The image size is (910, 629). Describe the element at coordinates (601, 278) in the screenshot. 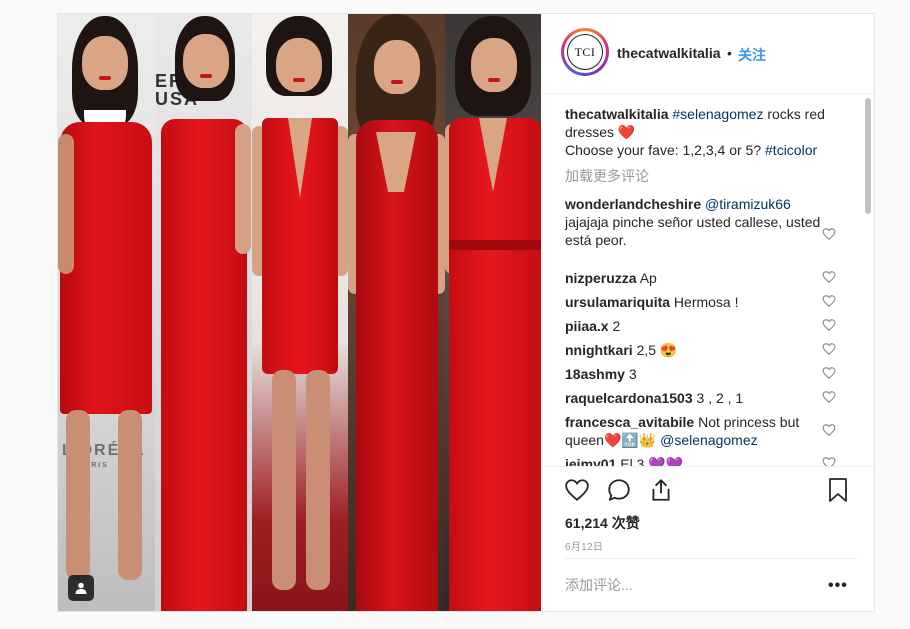

I see `comment-username: nizperuzza` at that location.